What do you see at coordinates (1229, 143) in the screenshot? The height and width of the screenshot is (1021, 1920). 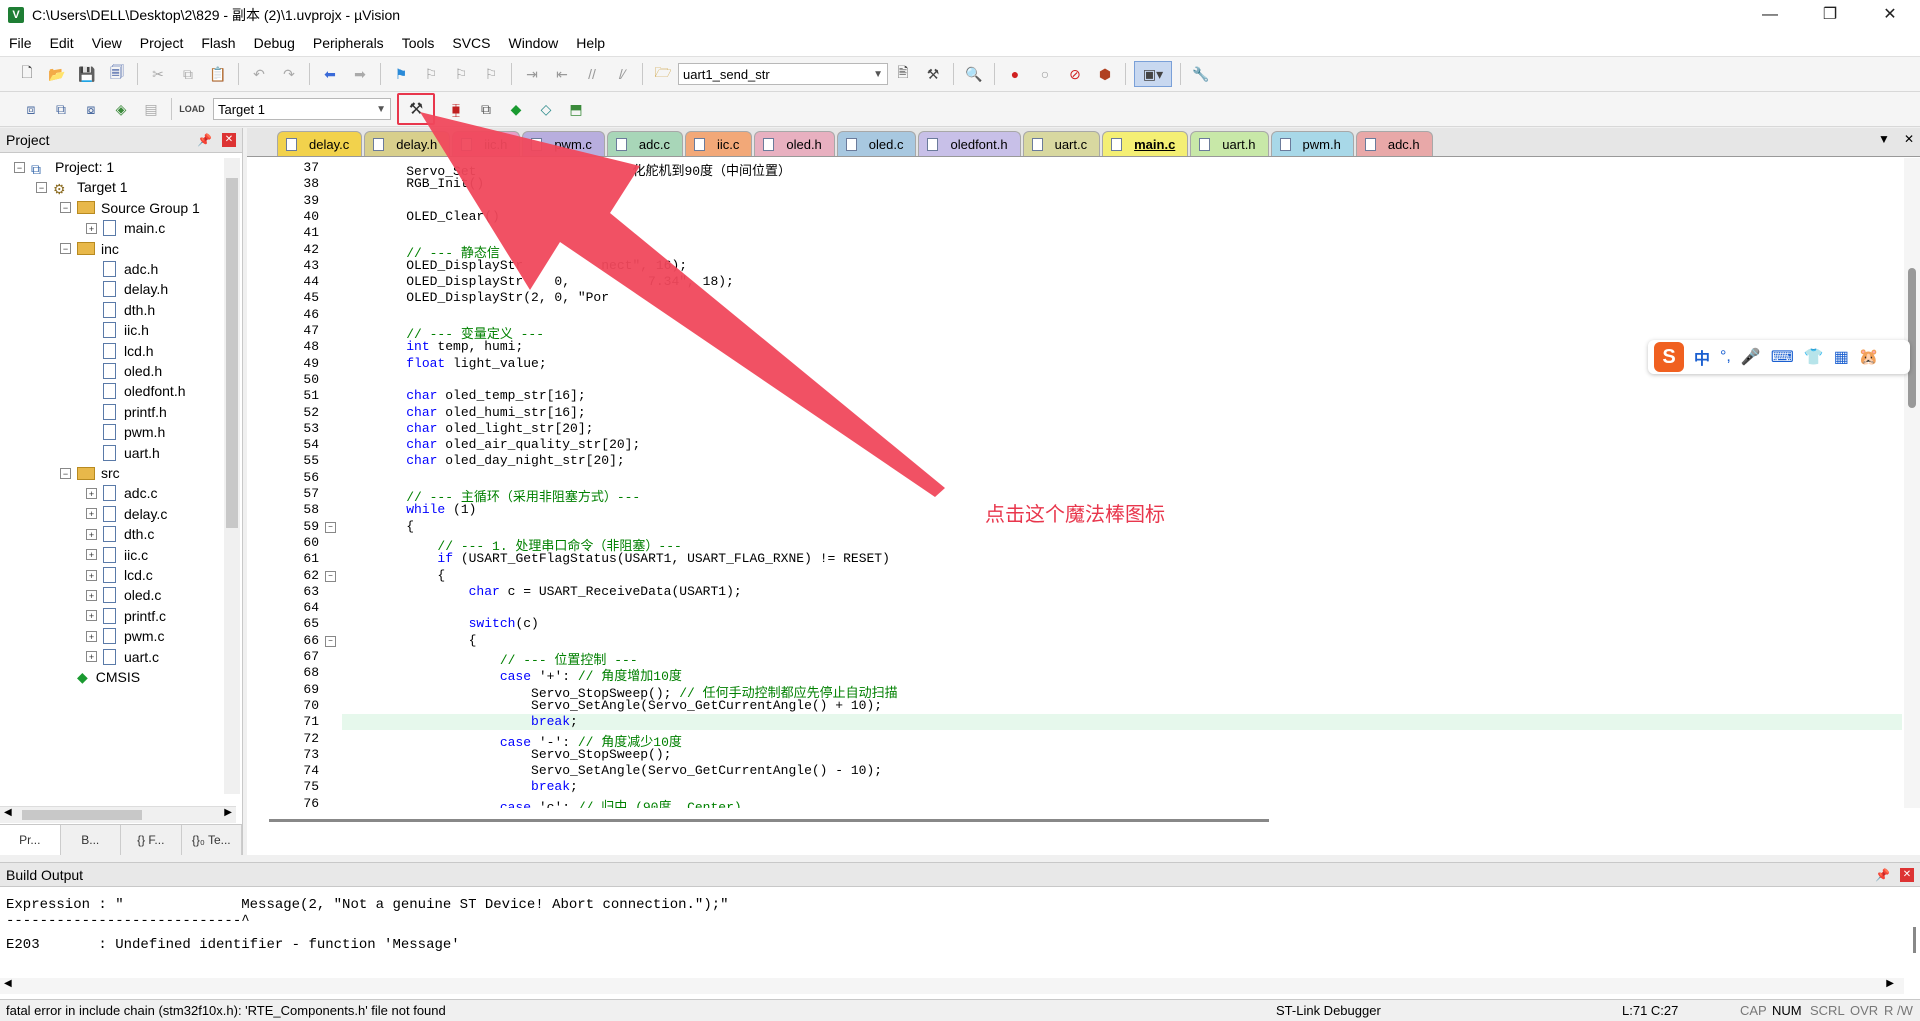 I see `editor-tab: uart.h` at bounding box center [1229, 143].